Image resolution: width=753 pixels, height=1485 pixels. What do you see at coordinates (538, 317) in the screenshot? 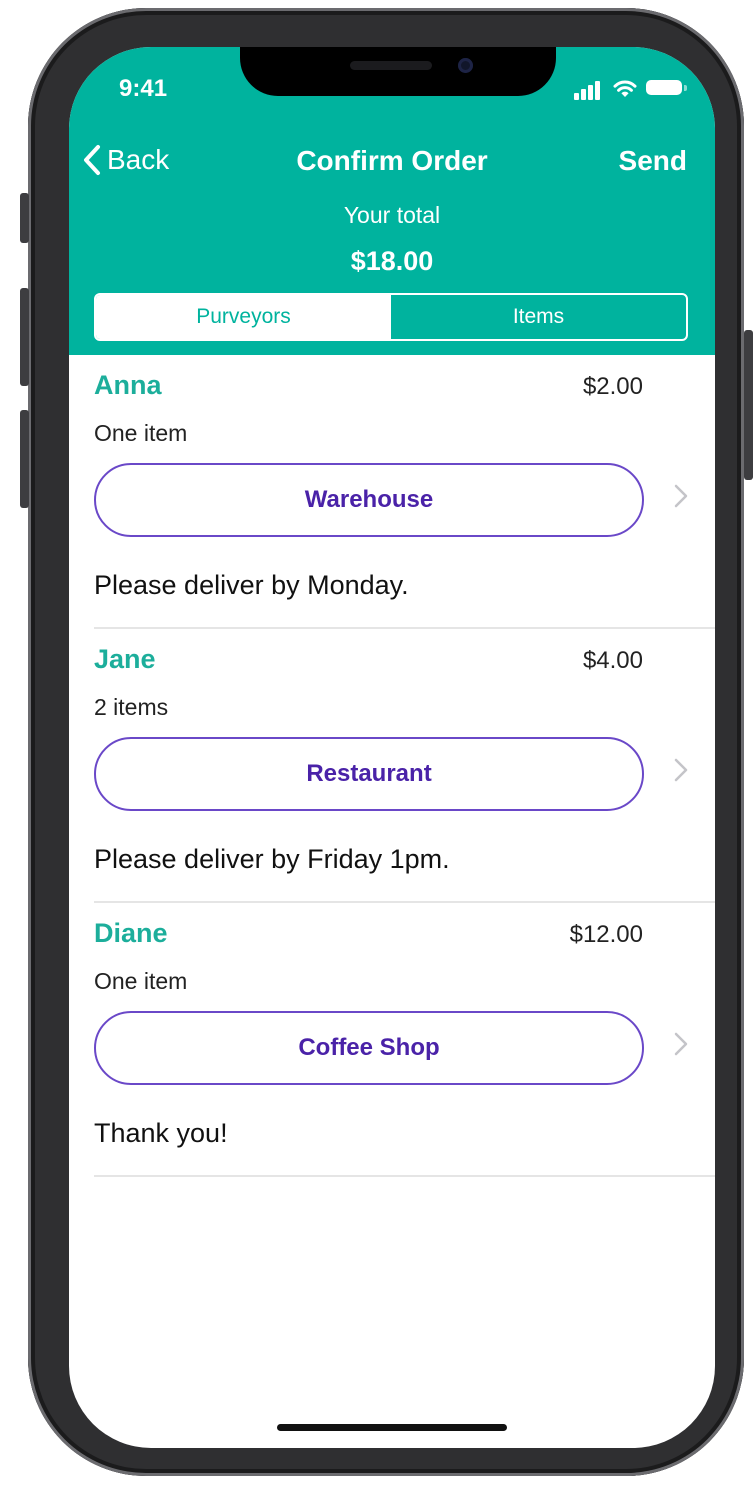
I see `tab-items: Items` at bounding box center [538, 317].